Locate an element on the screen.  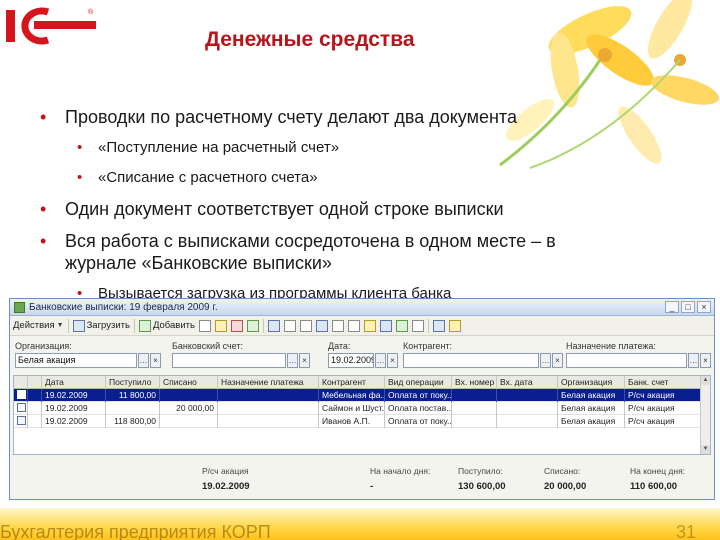
load-label: Загрузить is located at coordinates (108, 325).